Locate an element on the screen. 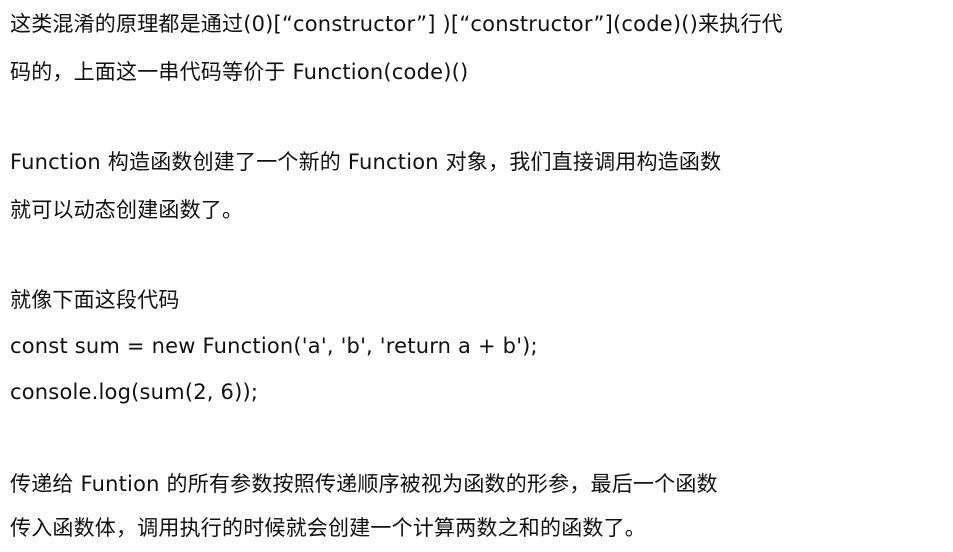  paragraph-4-line-1: 传递给 Funtion 的所有参数按照传递顺序被视为函数的形参，最后一个函数 is located at coordinates (364, 484).